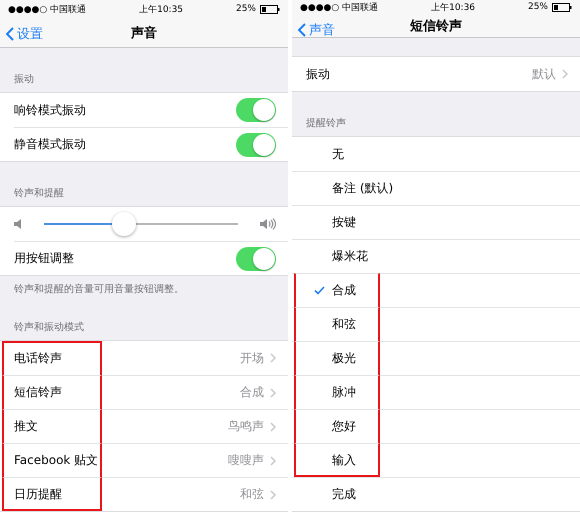  I want to click on row-label: 电话铃声, so click(38, 358).